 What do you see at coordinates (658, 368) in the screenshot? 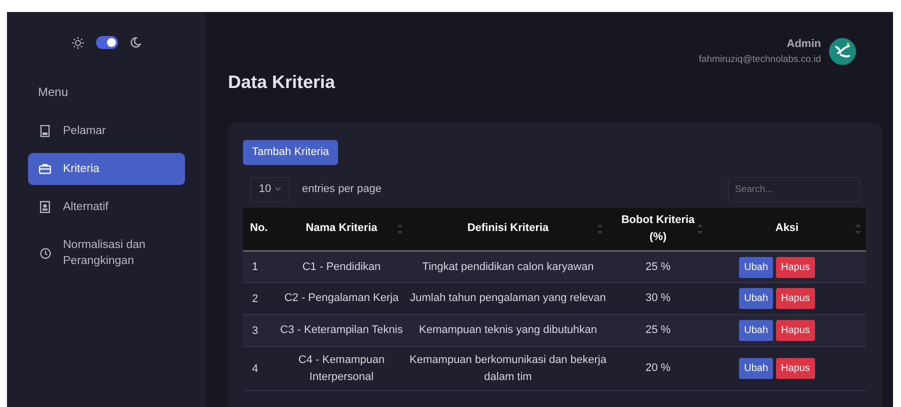
I see `table-cell-text: 20 %` at bounding box center [658, 368].